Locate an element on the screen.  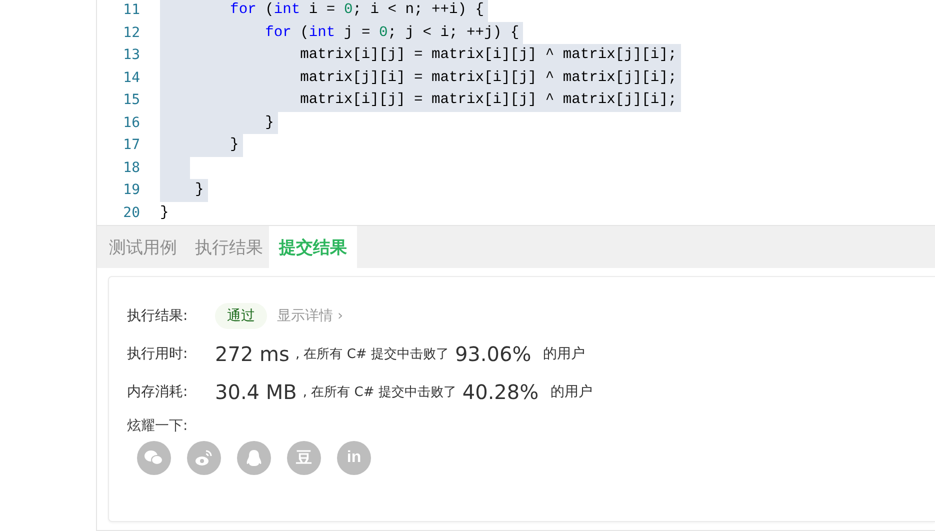
line-number: 14 is located at coordinates (131, 78).